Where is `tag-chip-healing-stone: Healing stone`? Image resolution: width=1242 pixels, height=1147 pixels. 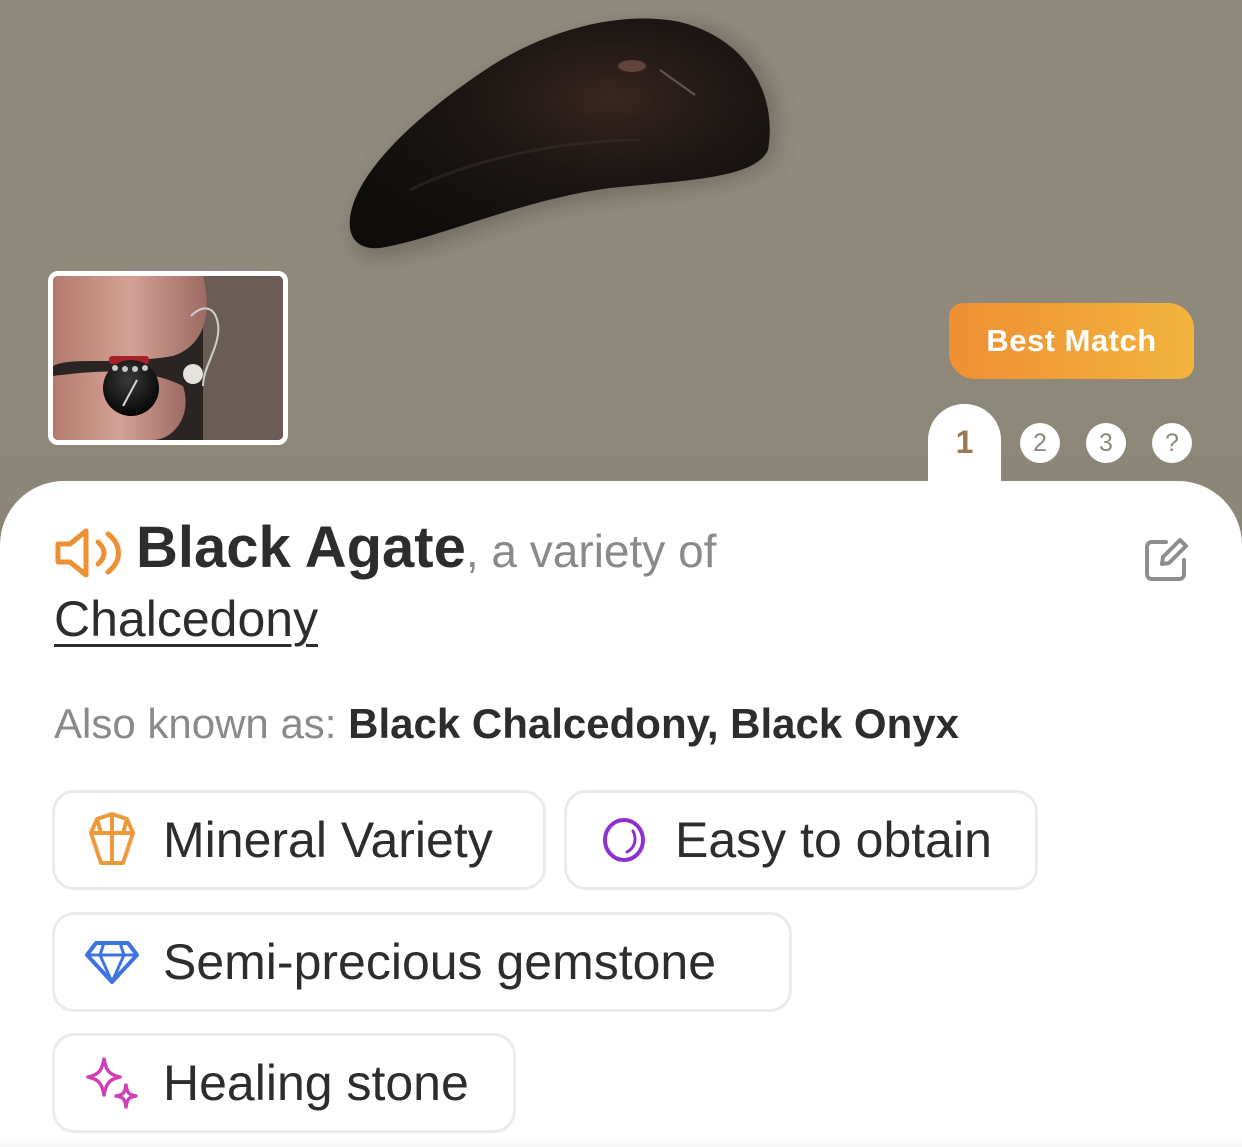 tag-chip-healing-stone: Healing stone is located at coordinates (284, 1083).